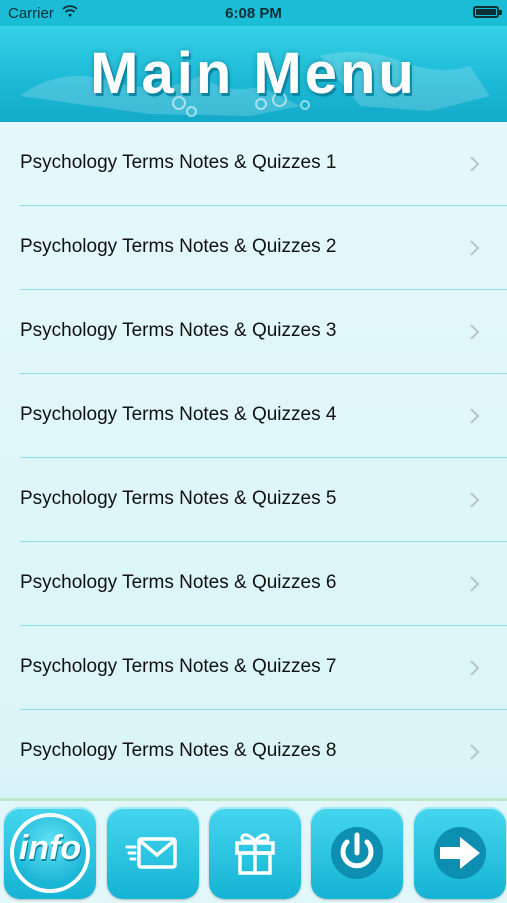 Image resolution: width=507 pixels, height=903 pixels. I want to click on menu-item-label: Psychology Terms Notes & Quizzes 2, so click(178, 246).